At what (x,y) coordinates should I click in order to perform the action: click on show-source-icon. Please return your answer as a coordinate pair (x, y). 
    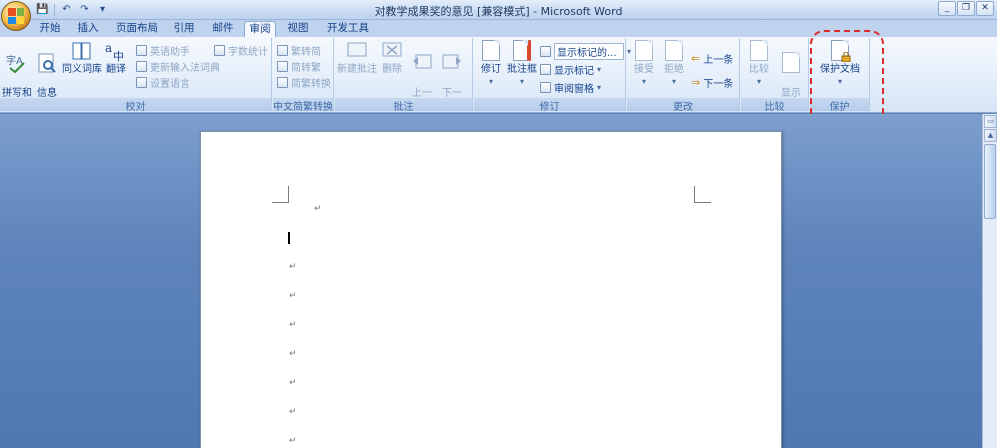
    Looking at the image, I should click on (791, 63).